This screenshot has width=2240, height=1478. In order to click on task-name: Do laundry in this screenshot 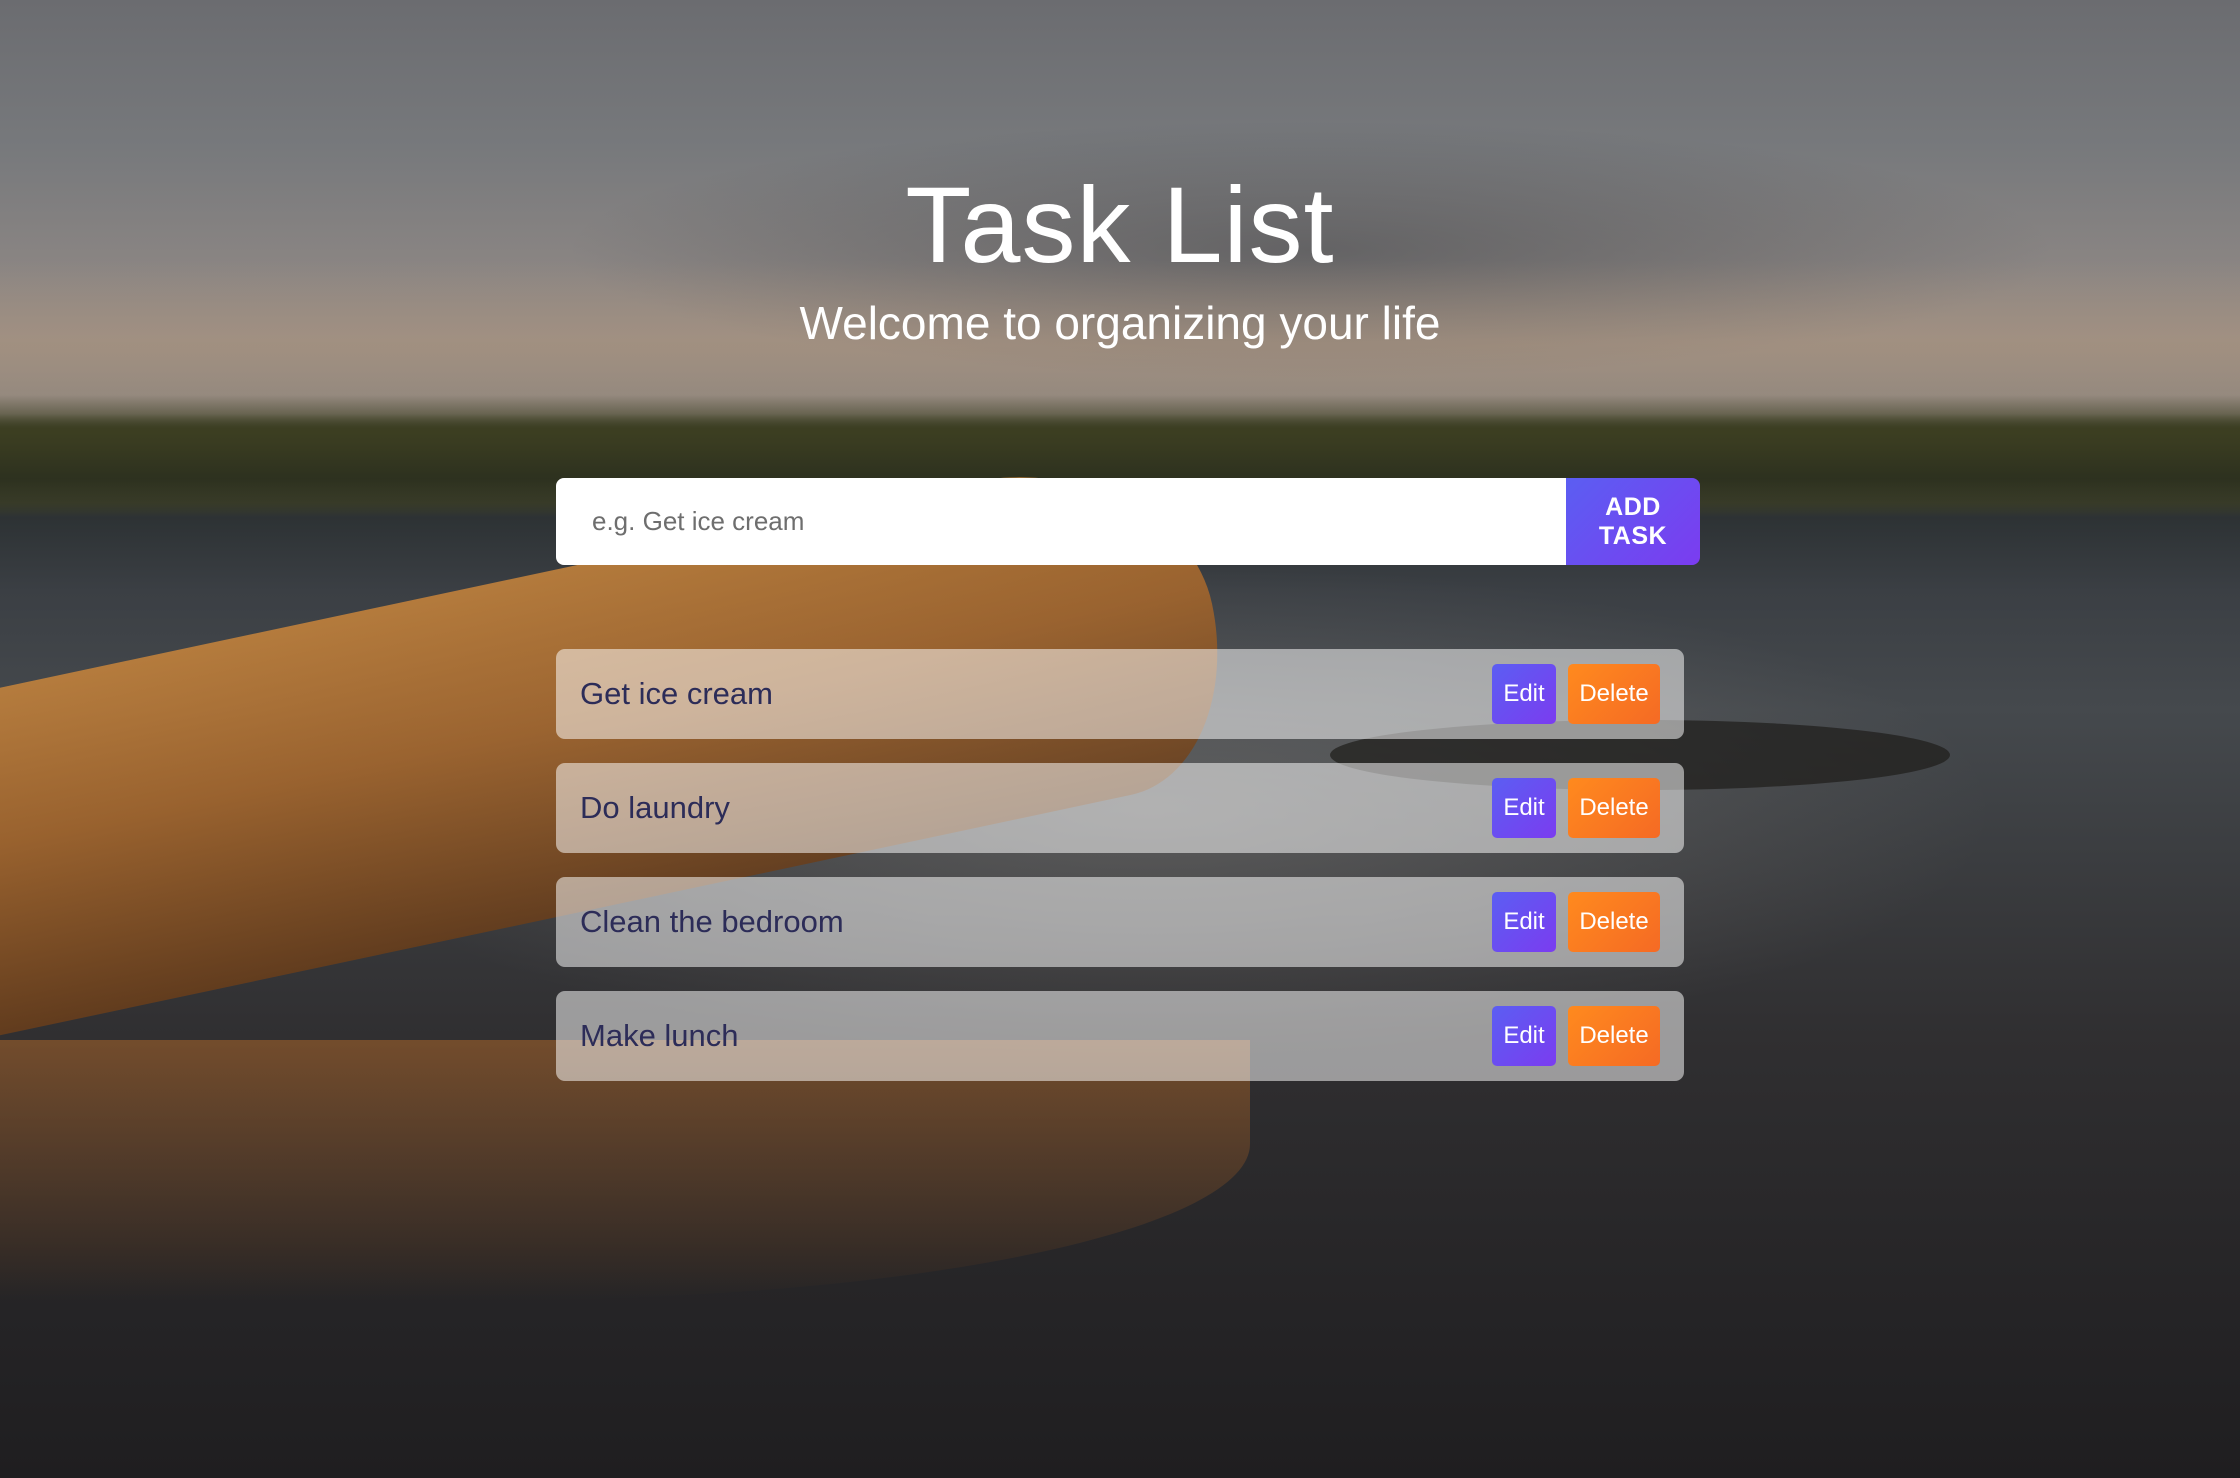, I will do `click(655, 807)`.